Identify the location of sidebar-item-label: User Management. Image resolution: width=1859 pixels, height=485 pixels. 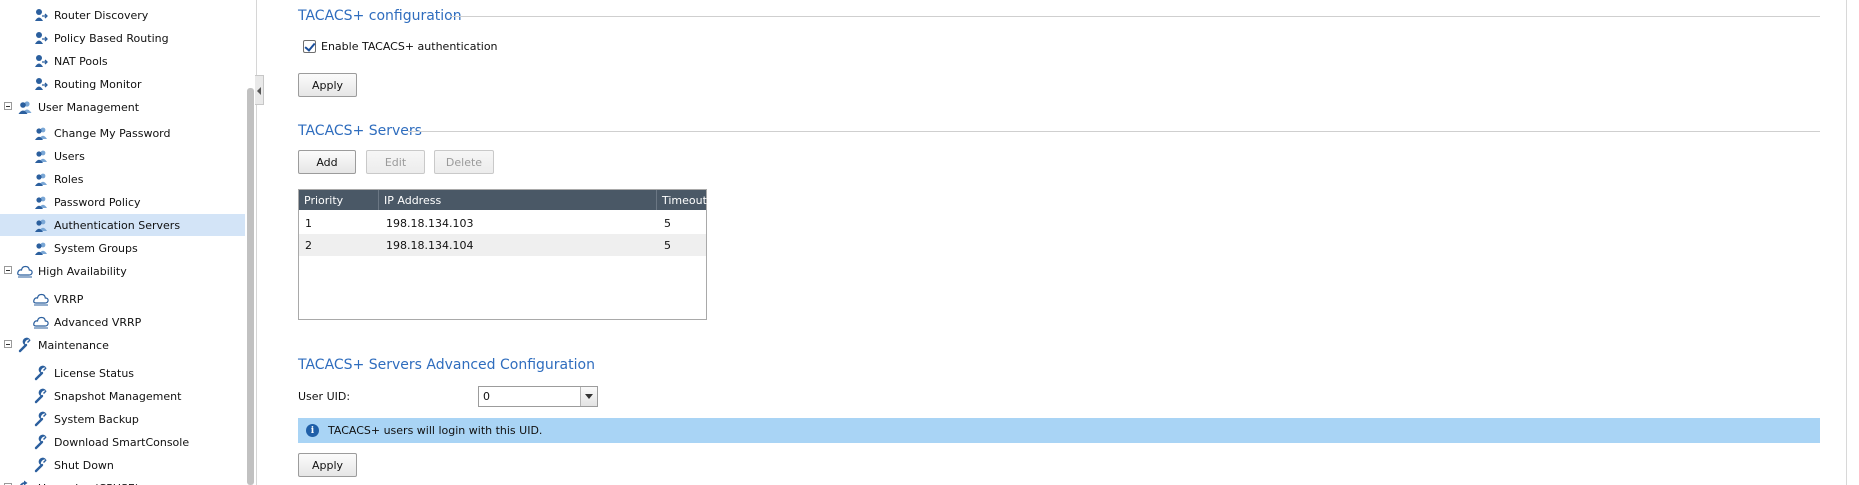
(89, 107).